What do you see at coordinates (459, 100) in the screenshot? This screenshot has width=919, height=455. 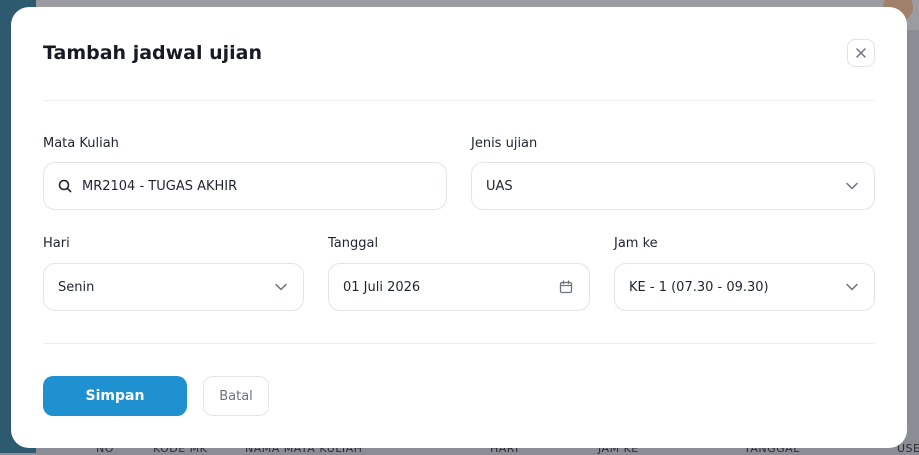 I see `header-divider` at bounding box center [459, 100].